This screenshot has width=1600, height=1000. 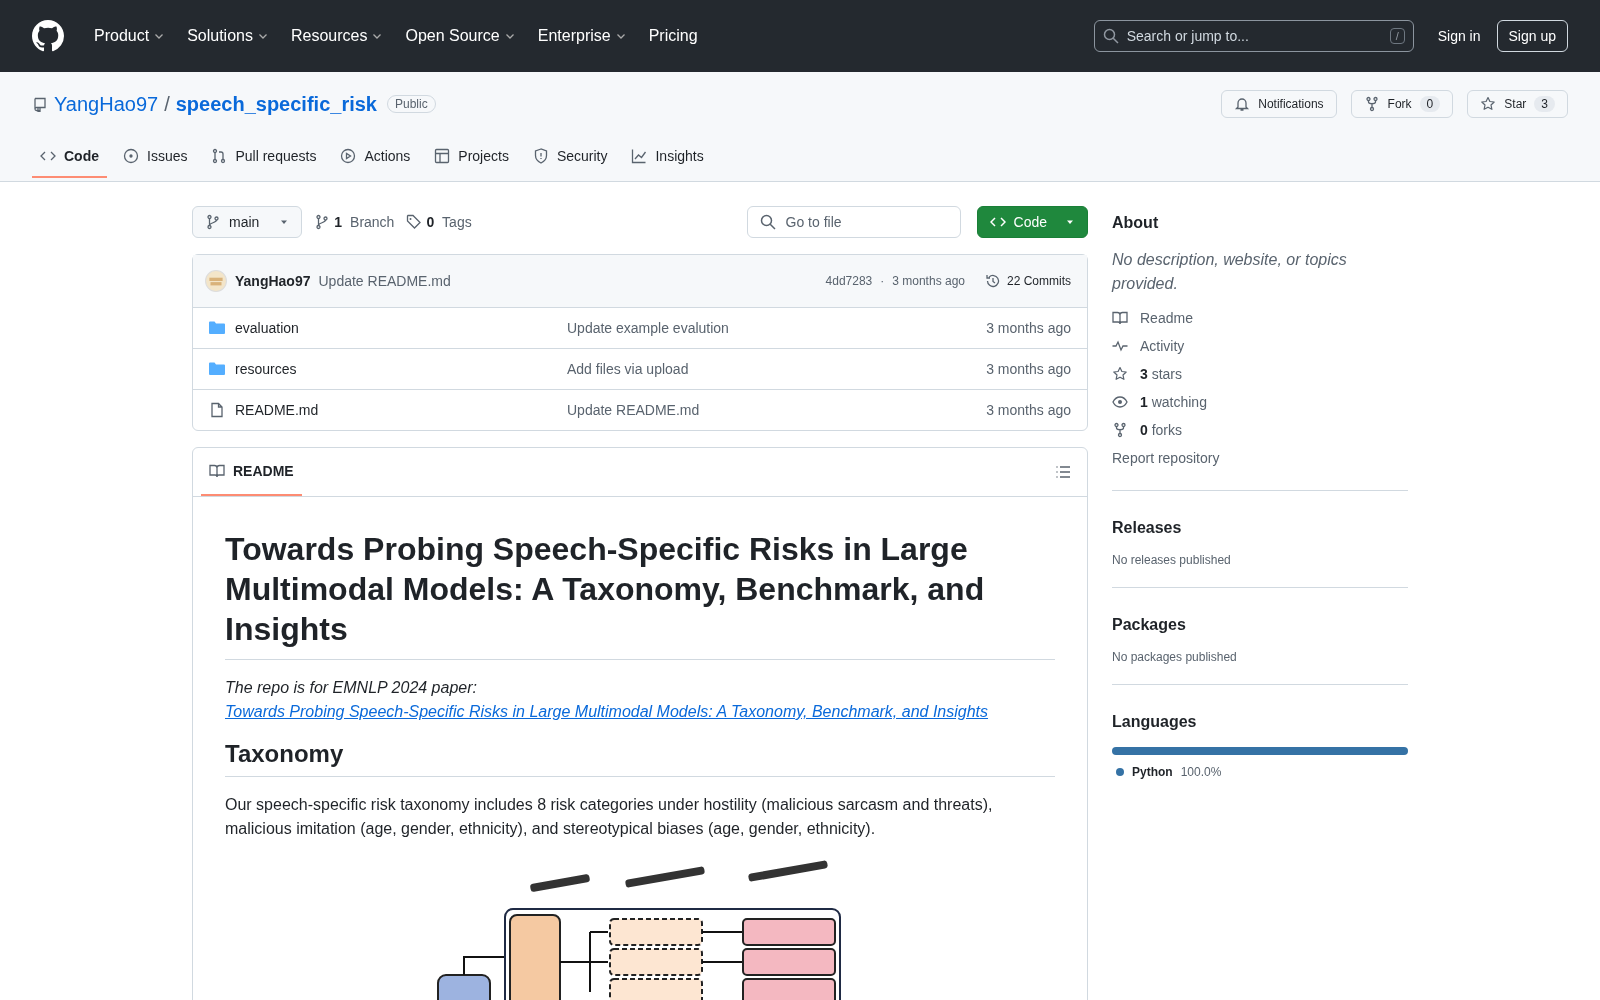 I want to click on repo-tab: Projects, so click(x=471, y=159).